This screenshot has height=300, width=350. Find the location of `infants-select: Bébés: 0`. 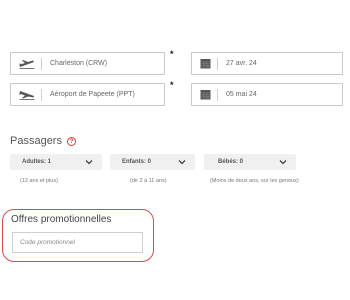

infants-select: Bébés: 0 is located at coordinates (250, 162).